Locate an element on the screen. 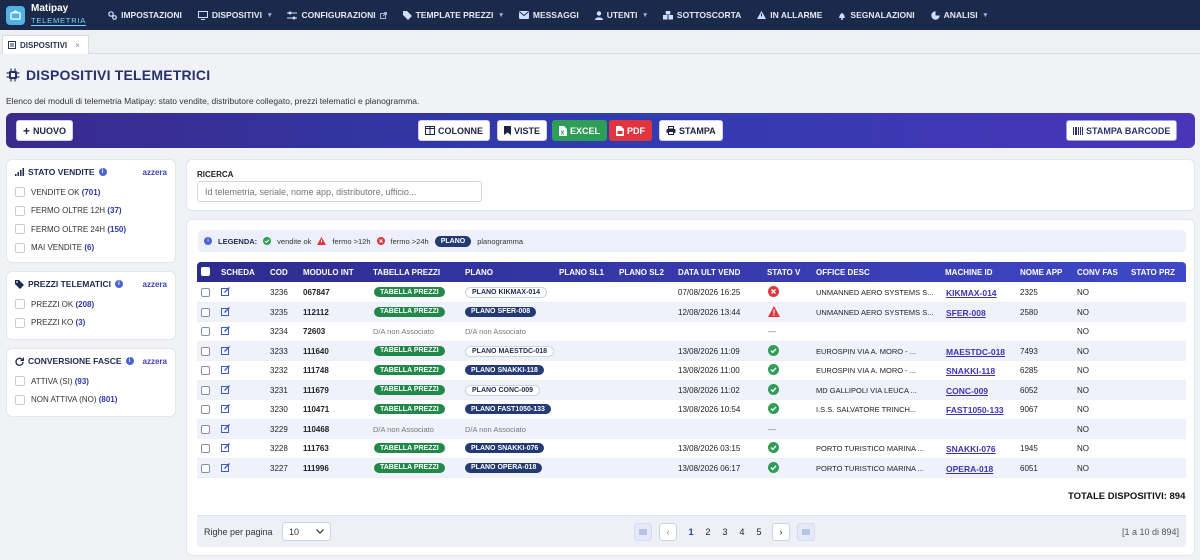 The height and width of the screenshot is (560, 1200). page-5-button: 5 is located at coordinates (759, 532).